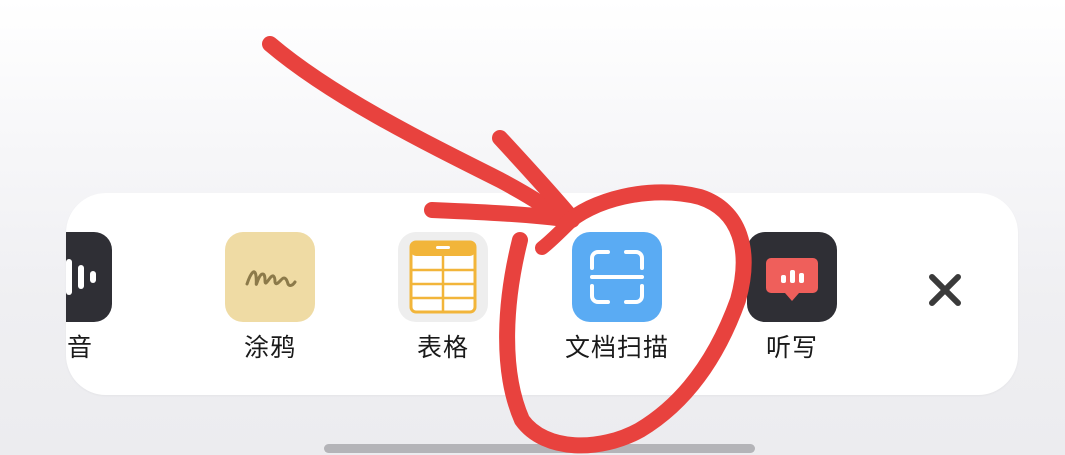  What do you see at coordinates (270, 277) in the screenshot?
I see `doodle-icon` at bounding box center [270, 277].